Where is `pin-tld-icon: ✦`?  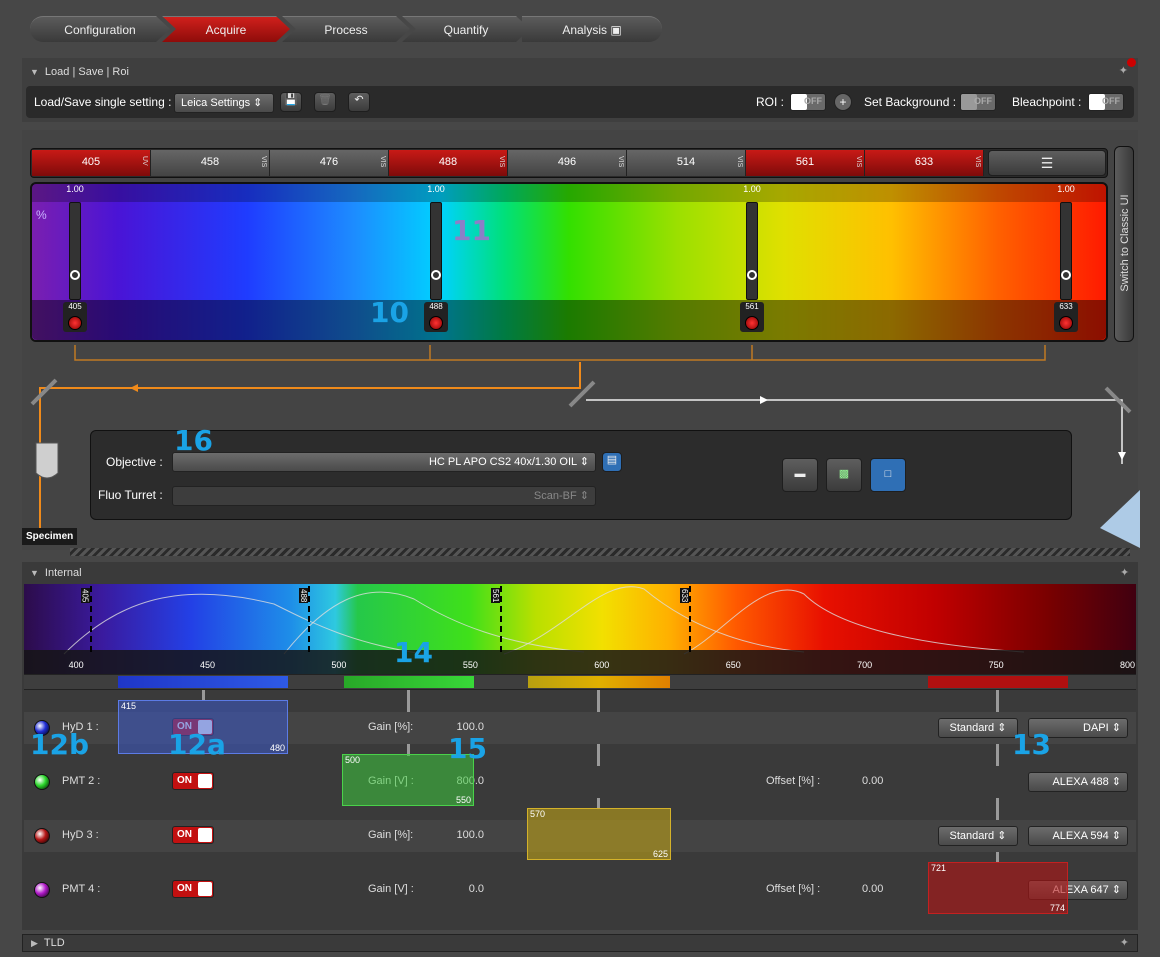 pin-tld-icon: ✦ is located at coordinates (1124, 942).